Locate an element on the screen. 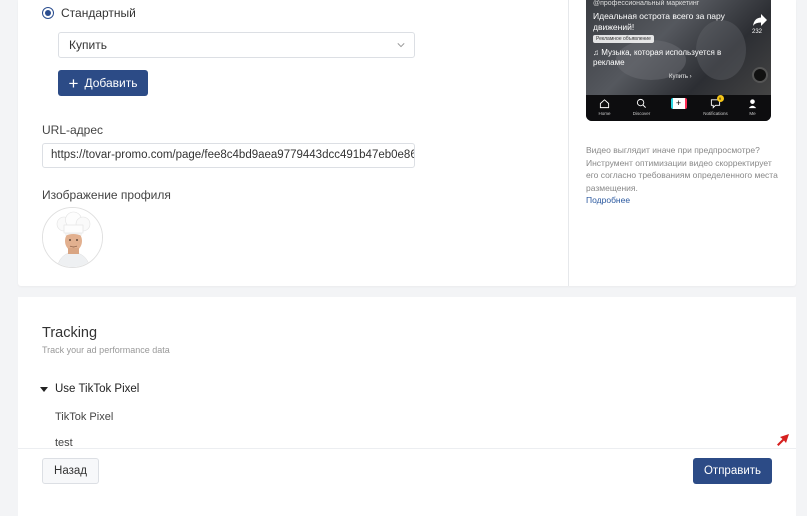  submit-button: Отправить is located at coordinates (732, 471).